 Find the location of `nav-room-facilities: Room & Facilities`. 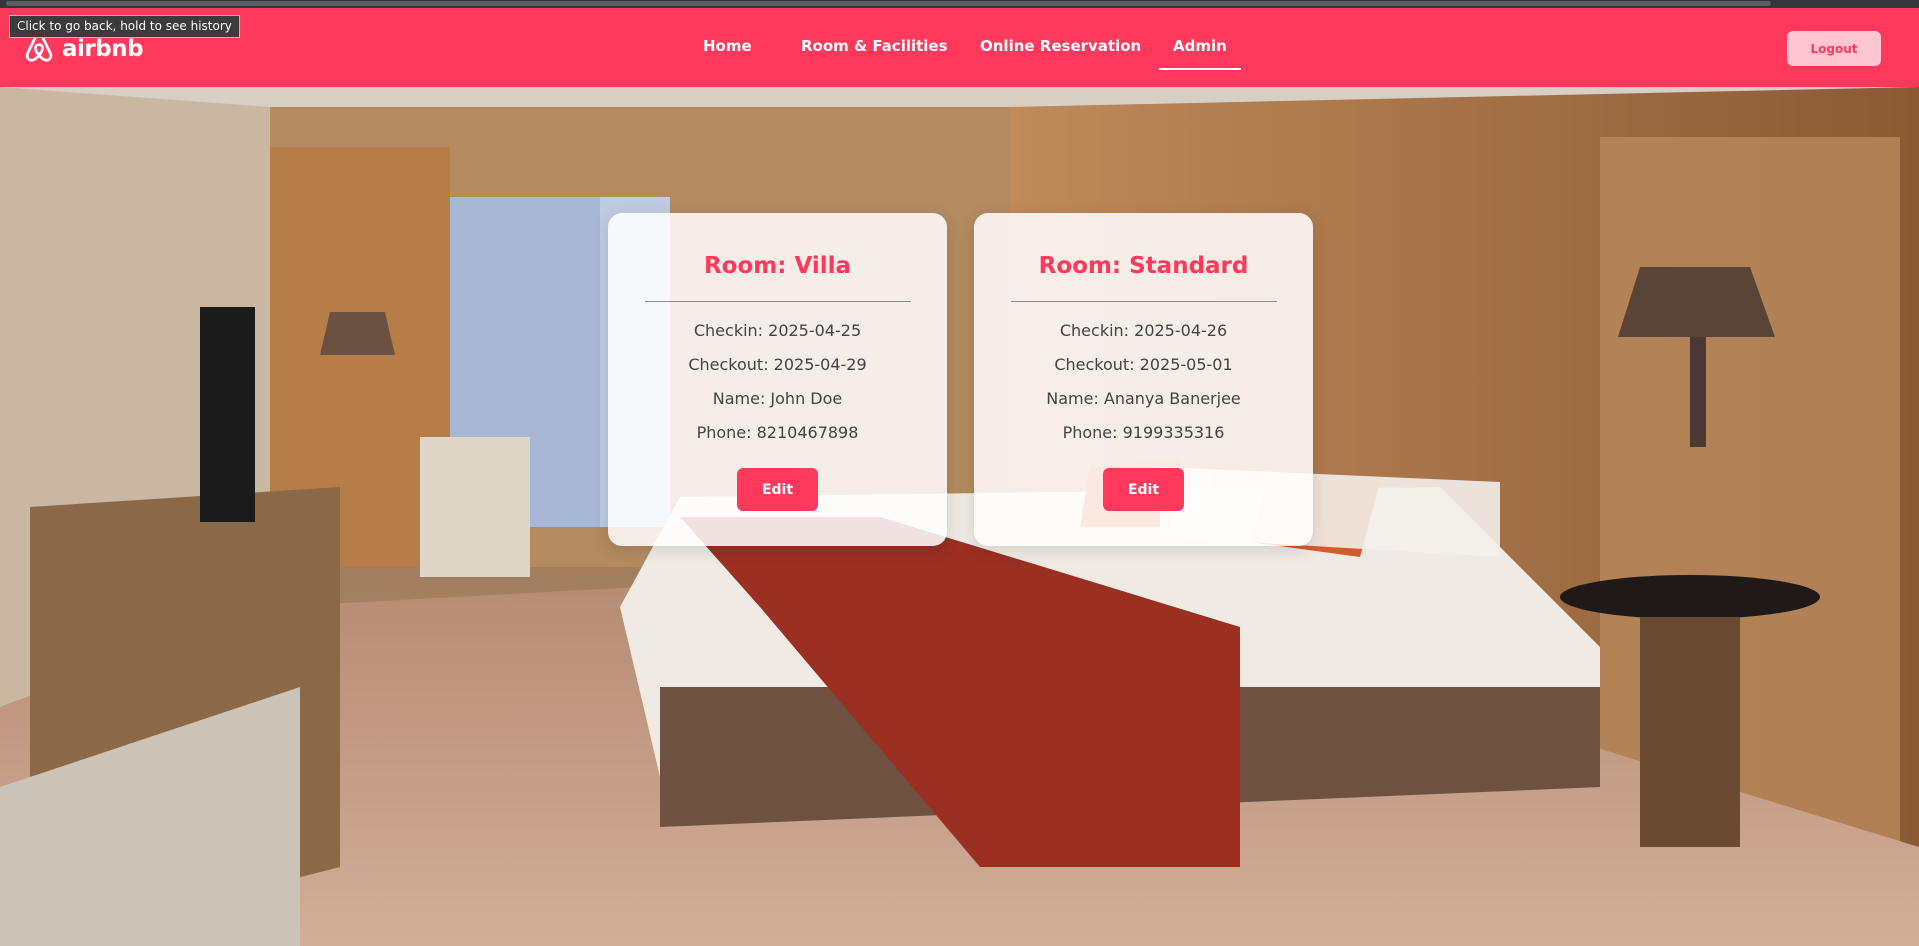

nav-room-facilities: Room & Facilities is located at coordinates (874, 46).